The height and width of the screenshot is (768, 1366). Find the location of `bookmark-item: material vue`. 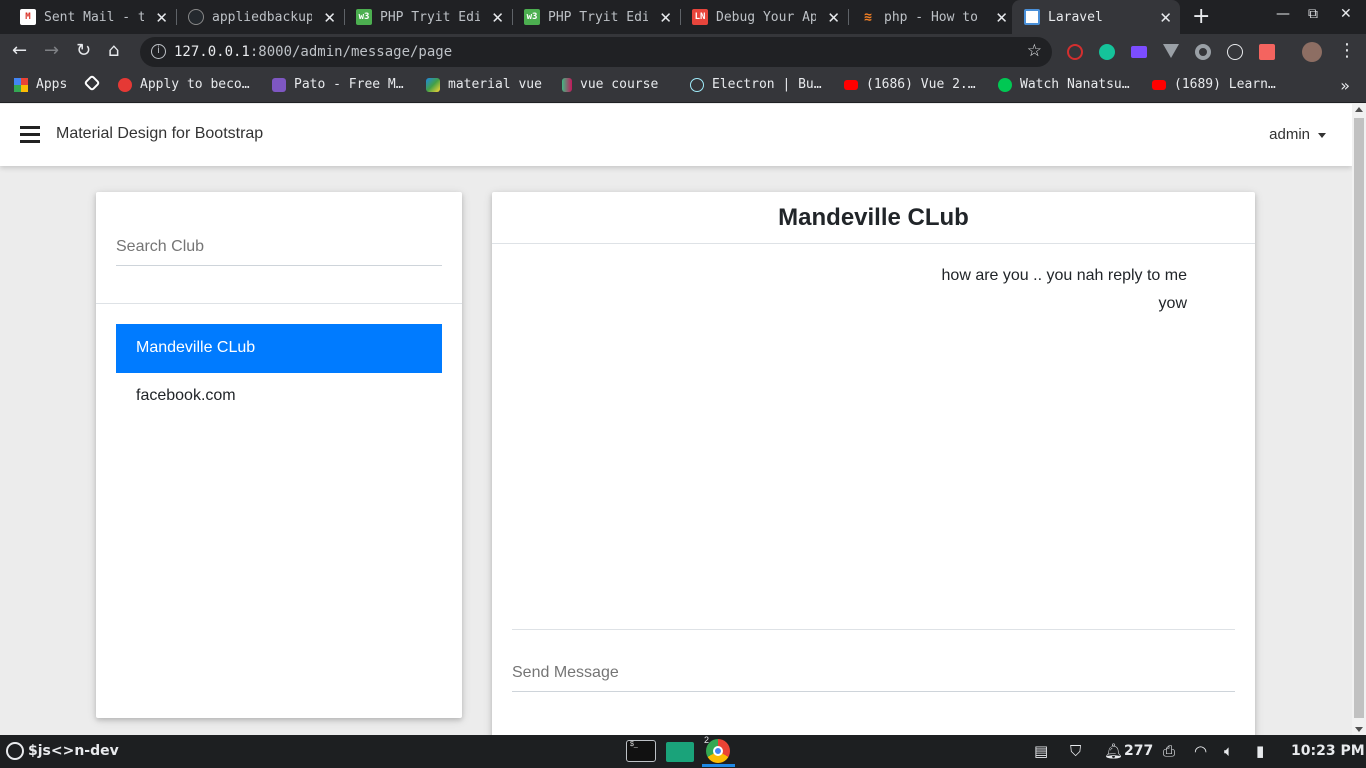

bookmark-item: material vue is located at coordinates (484, 84).